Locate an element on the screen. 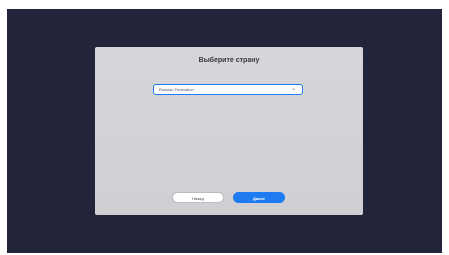 This screenshot has width=449, height=255. next-button: Далее is located at coordinates (259, 197).